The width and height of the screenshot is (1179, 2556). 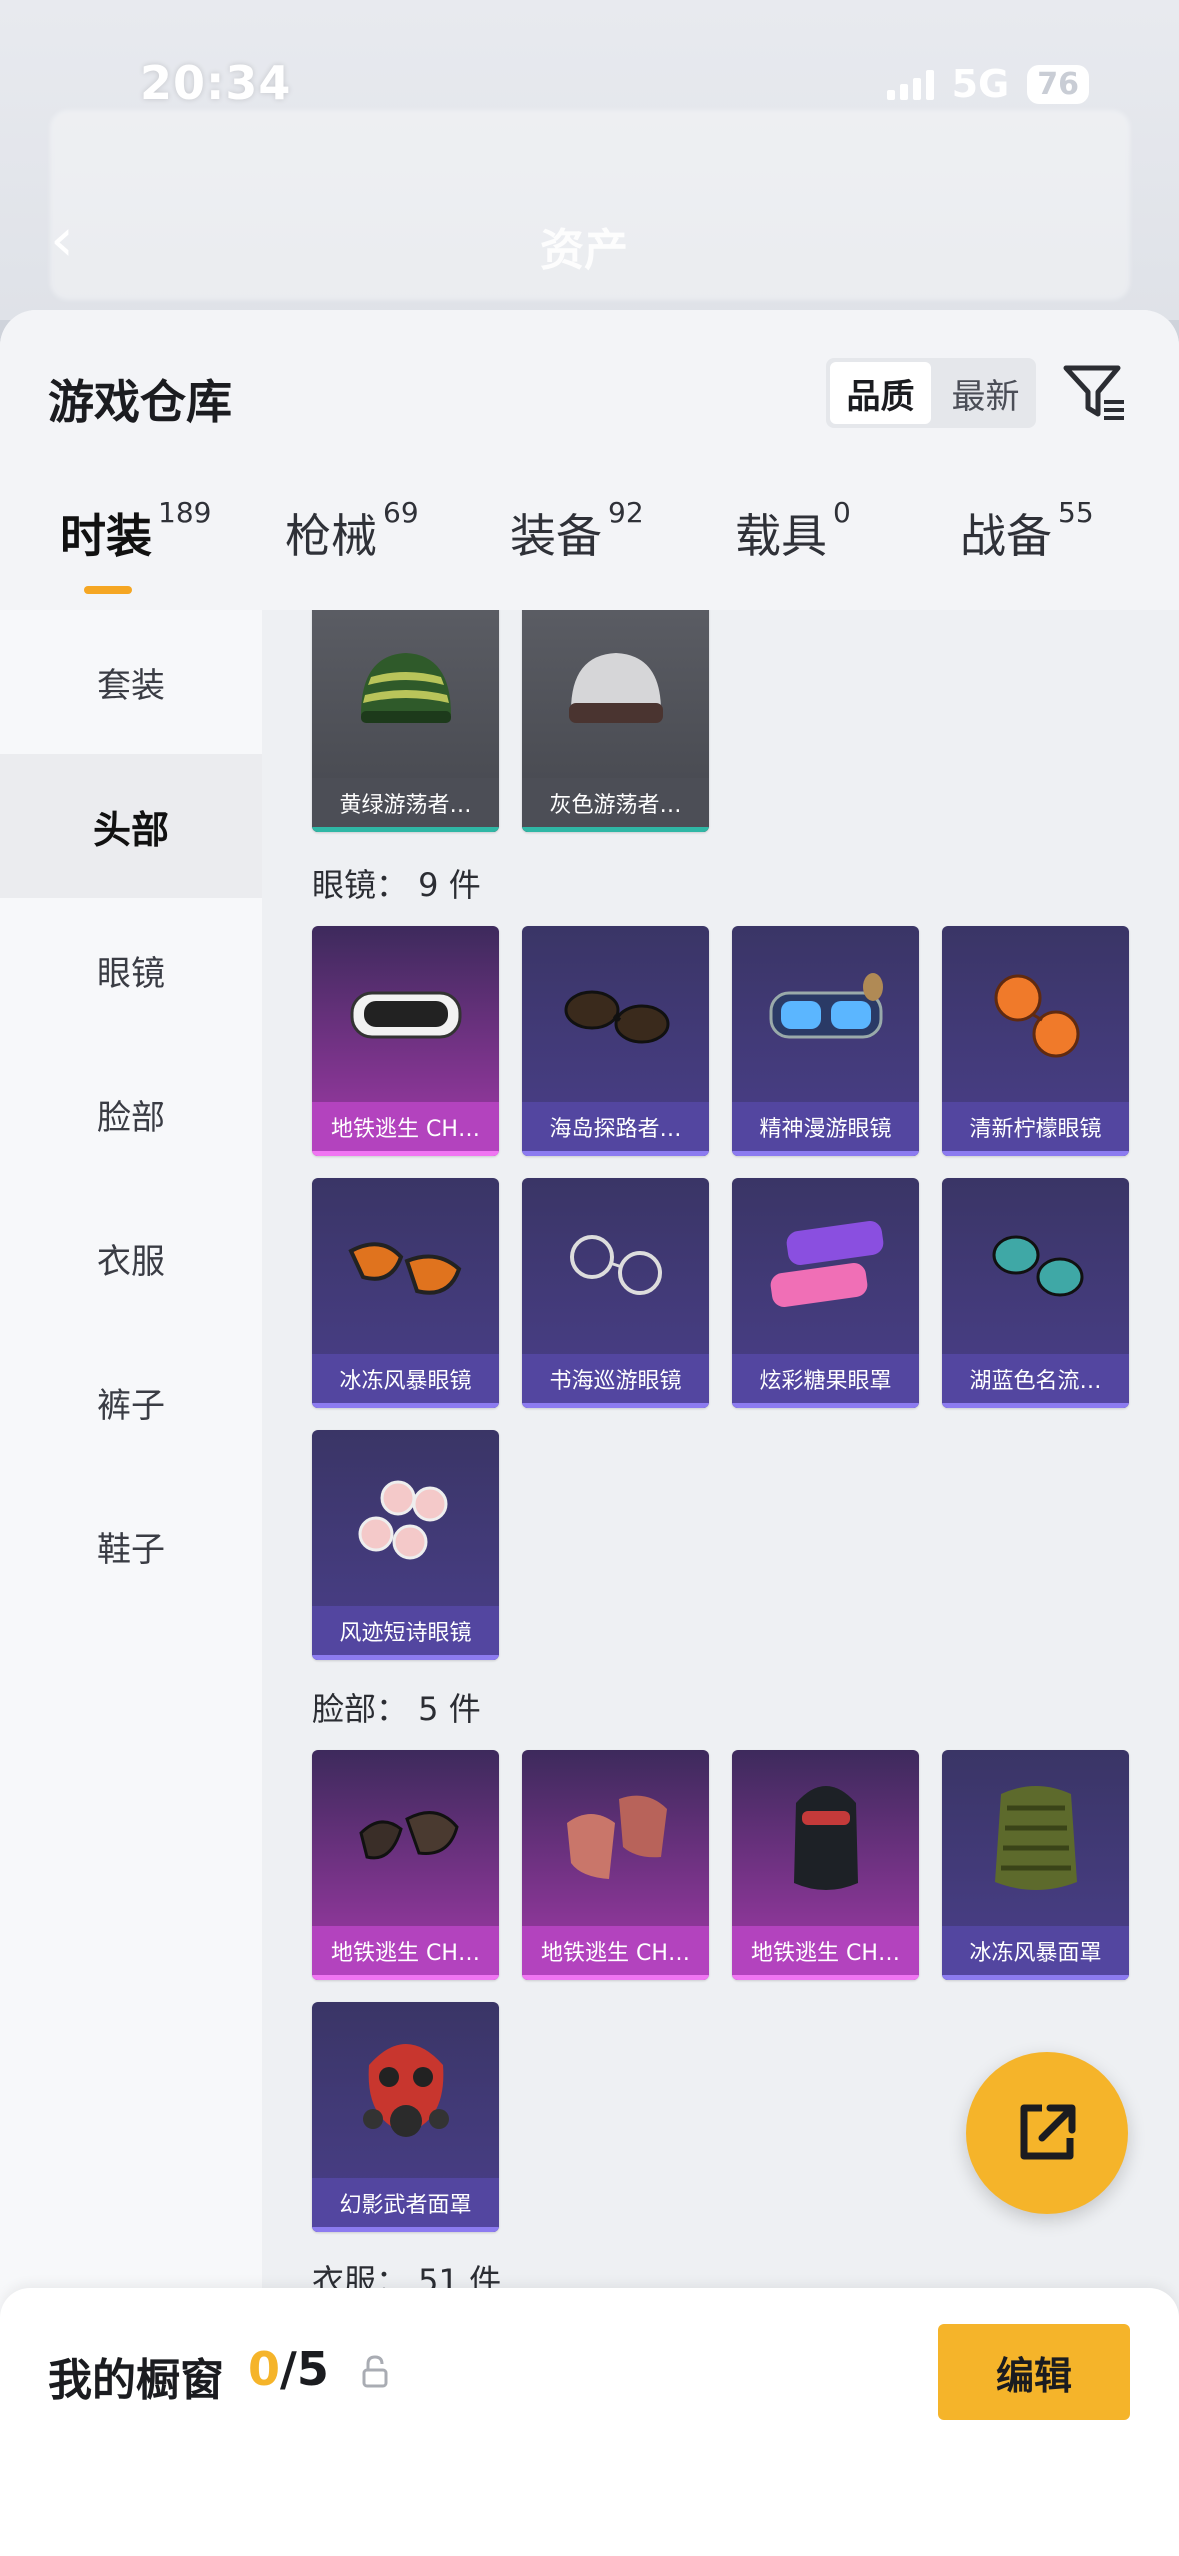 What do you see at coordinates (405, 1266) in the screenshot?
I see `orange-sunglasses-icon` at bounding box center [405, 1266].